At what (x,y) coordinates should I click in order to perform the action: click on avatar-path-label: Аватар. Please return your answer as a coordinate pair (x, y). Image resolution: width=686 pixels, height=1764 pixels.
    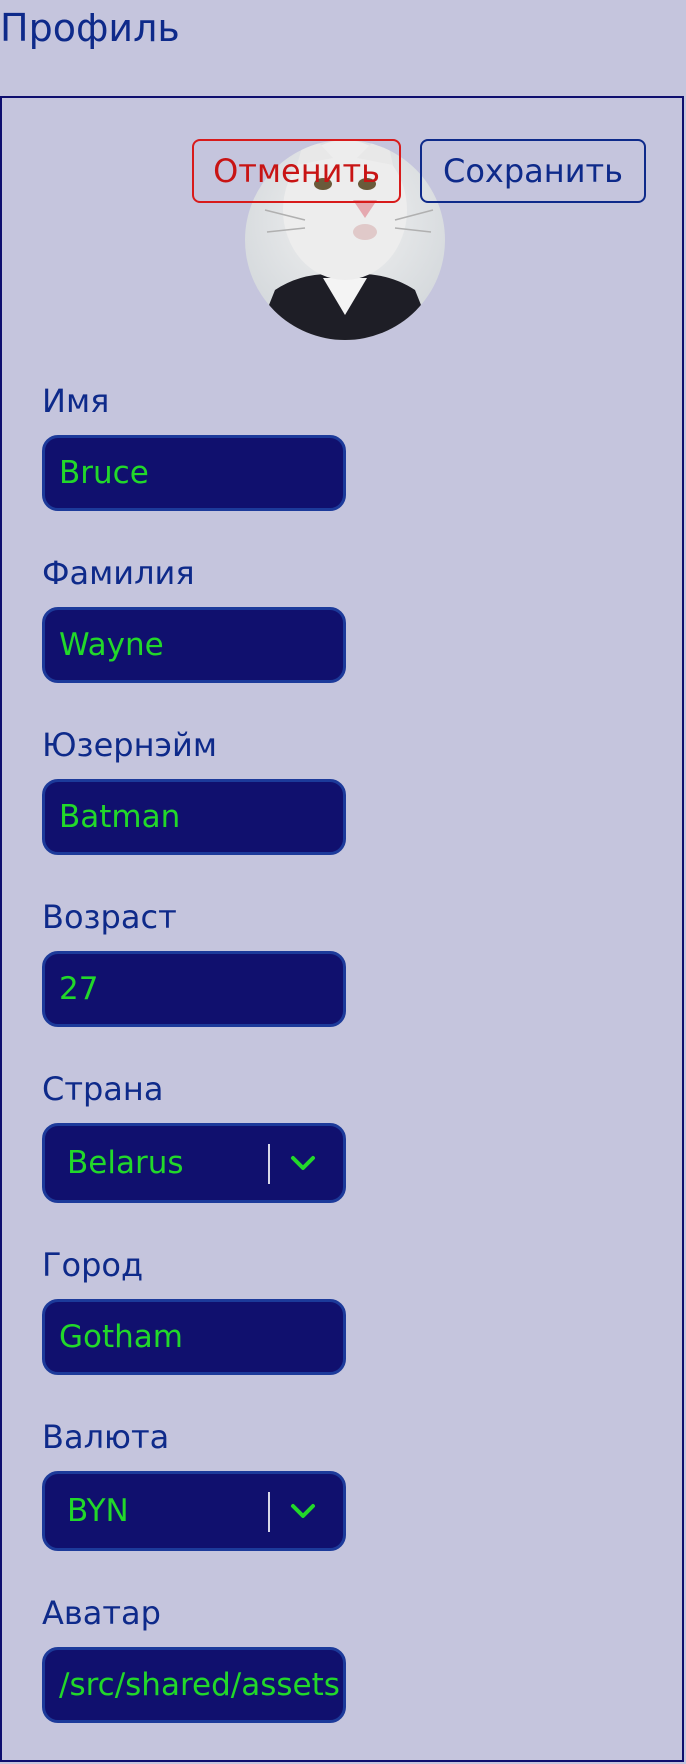
    Looking at the image, I should click on (101, 1613).